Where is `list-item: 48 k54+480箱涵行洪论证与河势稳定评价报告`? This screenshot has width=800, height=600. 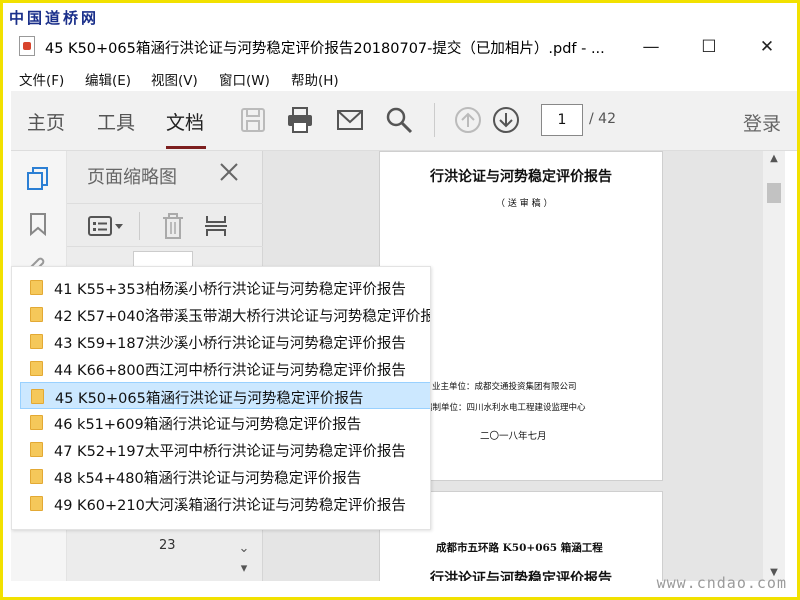
list-item: 48 k54+480箱涵行洪论证与河势稳定评价报告 is located at coordinates (225, 476).